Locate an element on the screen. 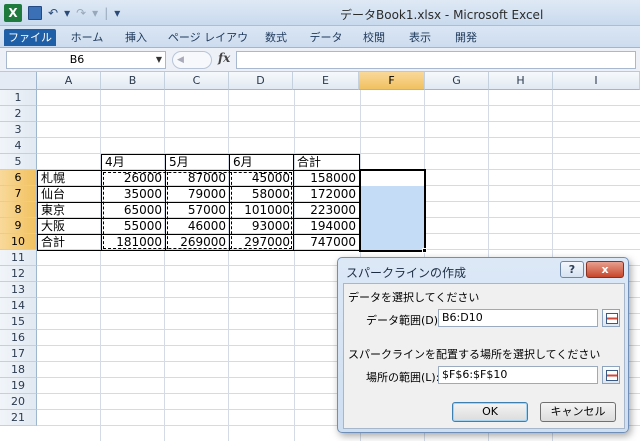 The width and height of the screenshot is (640, 441). cancel-button: キャンセル is located at coordinates (578, 412).